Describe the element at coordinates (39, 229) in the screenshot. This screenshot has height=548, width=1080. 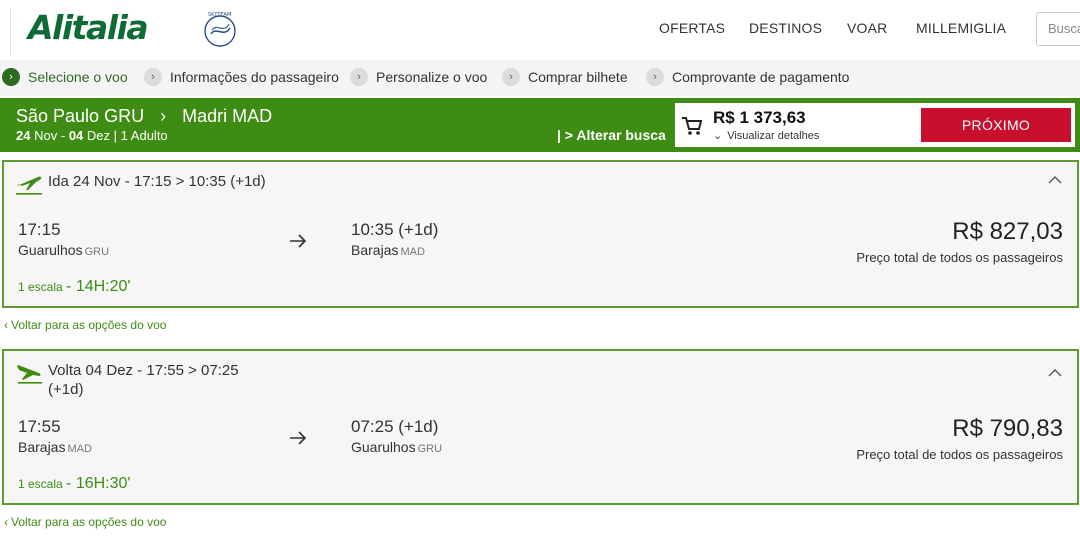
I see `departure-time: 17:15` at that location.